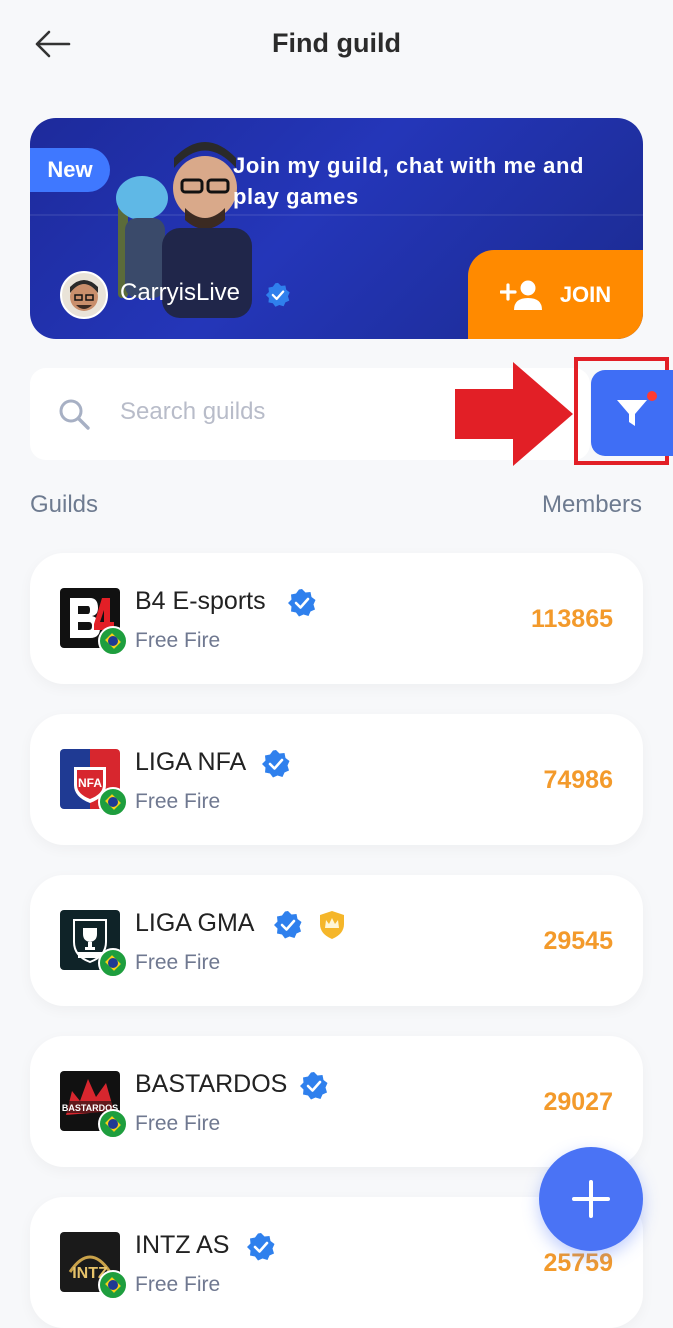 This screenshot has width=673, height=1328. I want to click on top-bar: Find guild, so click(336, 45).